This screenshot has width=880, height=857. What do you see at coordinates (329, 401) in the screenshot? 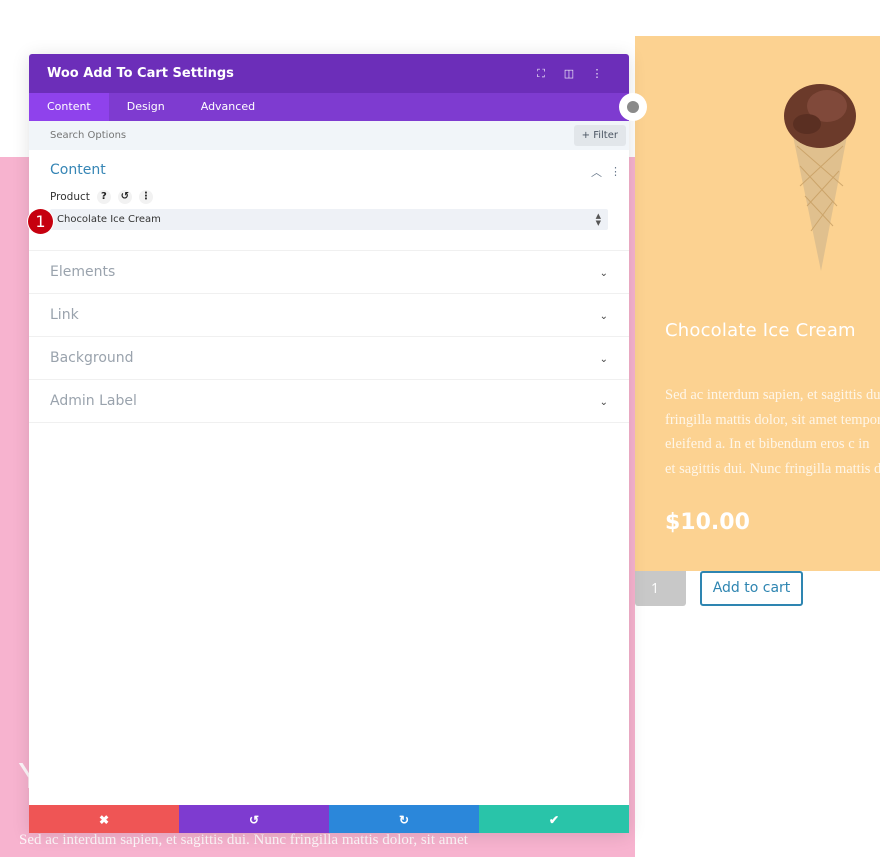
I see `section-admin-label: Admin Label ⌄` at bounding box center [329, 401].